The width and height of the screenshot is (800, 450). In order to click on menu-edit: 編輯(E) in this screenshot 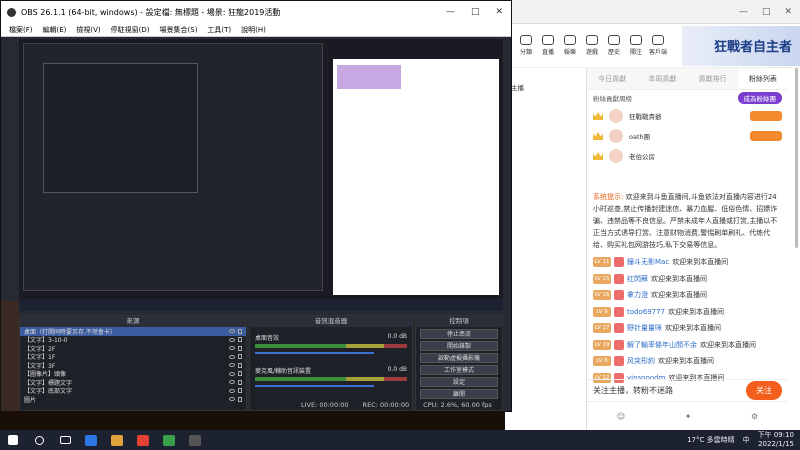, I will do `click(55, 30)`.